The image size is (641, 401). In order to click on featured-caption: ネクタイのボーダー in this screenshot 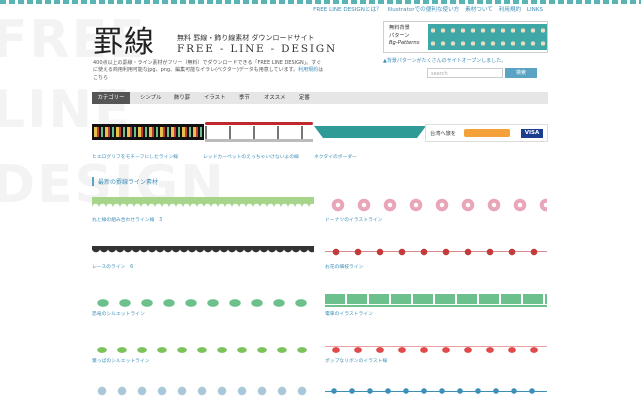, I will do `click(335, 157)`.